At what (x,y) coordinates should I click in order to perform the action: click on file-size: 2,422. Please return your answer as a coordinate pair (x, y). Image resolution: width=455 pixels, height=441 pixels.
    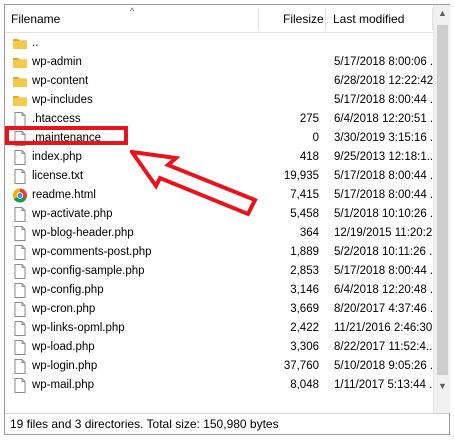
    Looking at the image, I should click on (304, 328).